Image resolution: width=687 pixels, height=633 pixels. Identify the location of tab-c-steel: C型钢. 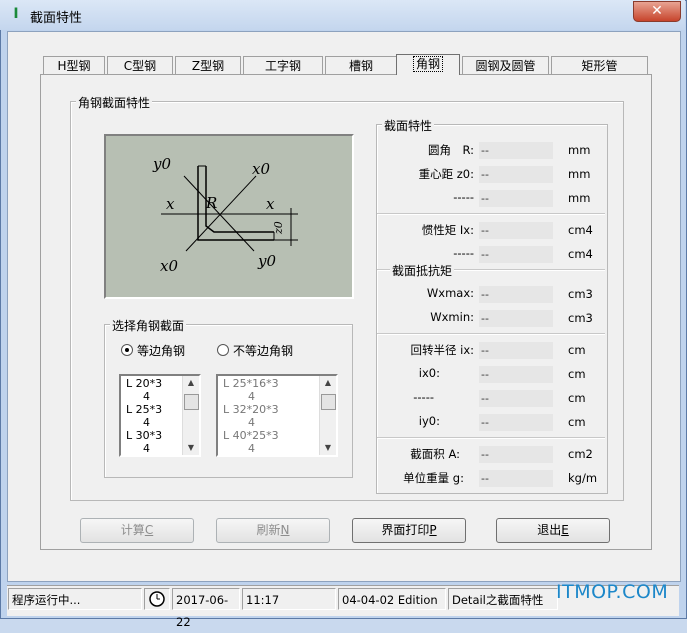
(140, 65).